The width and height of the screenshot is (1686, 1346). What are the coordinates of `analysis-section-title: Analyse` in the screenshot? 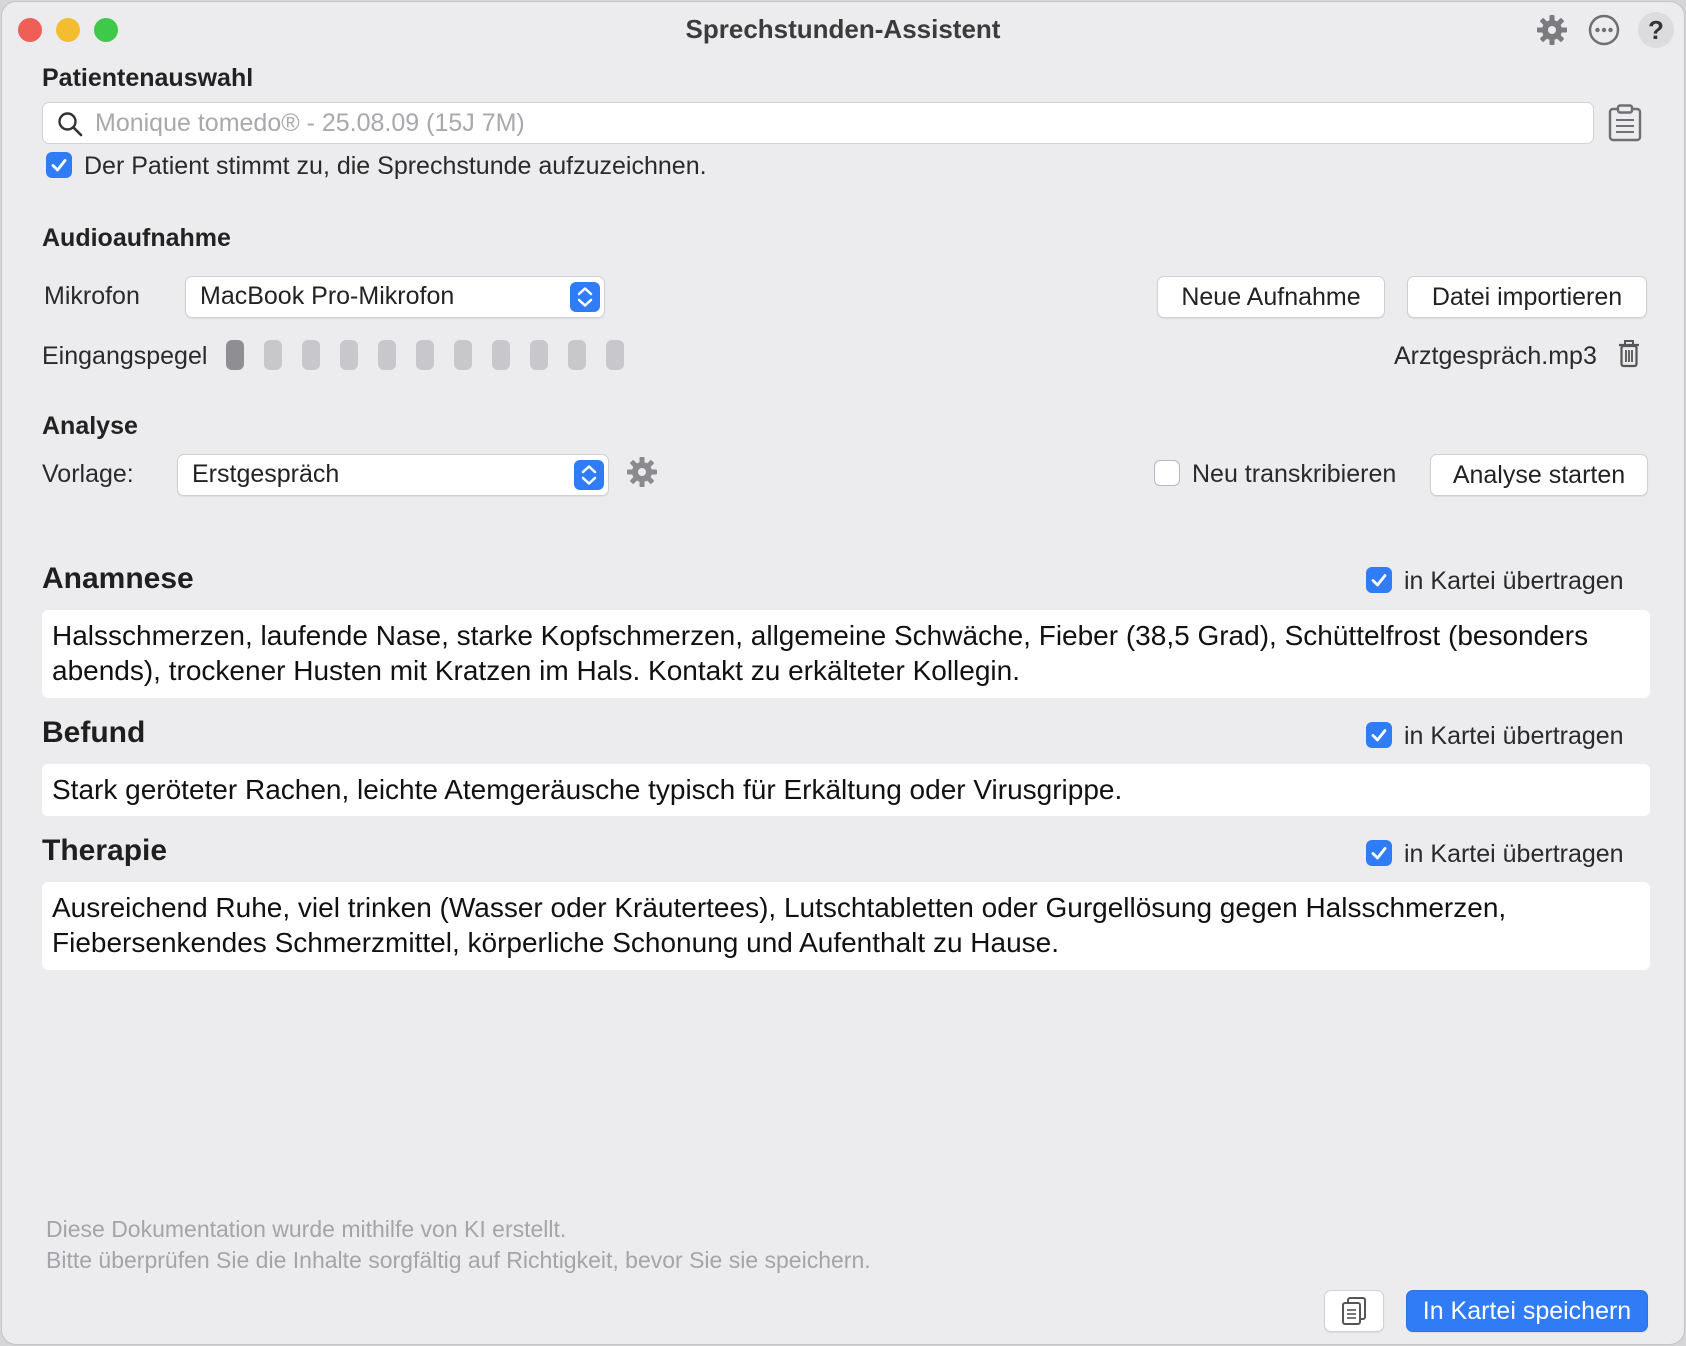 It's located at (90, 426).